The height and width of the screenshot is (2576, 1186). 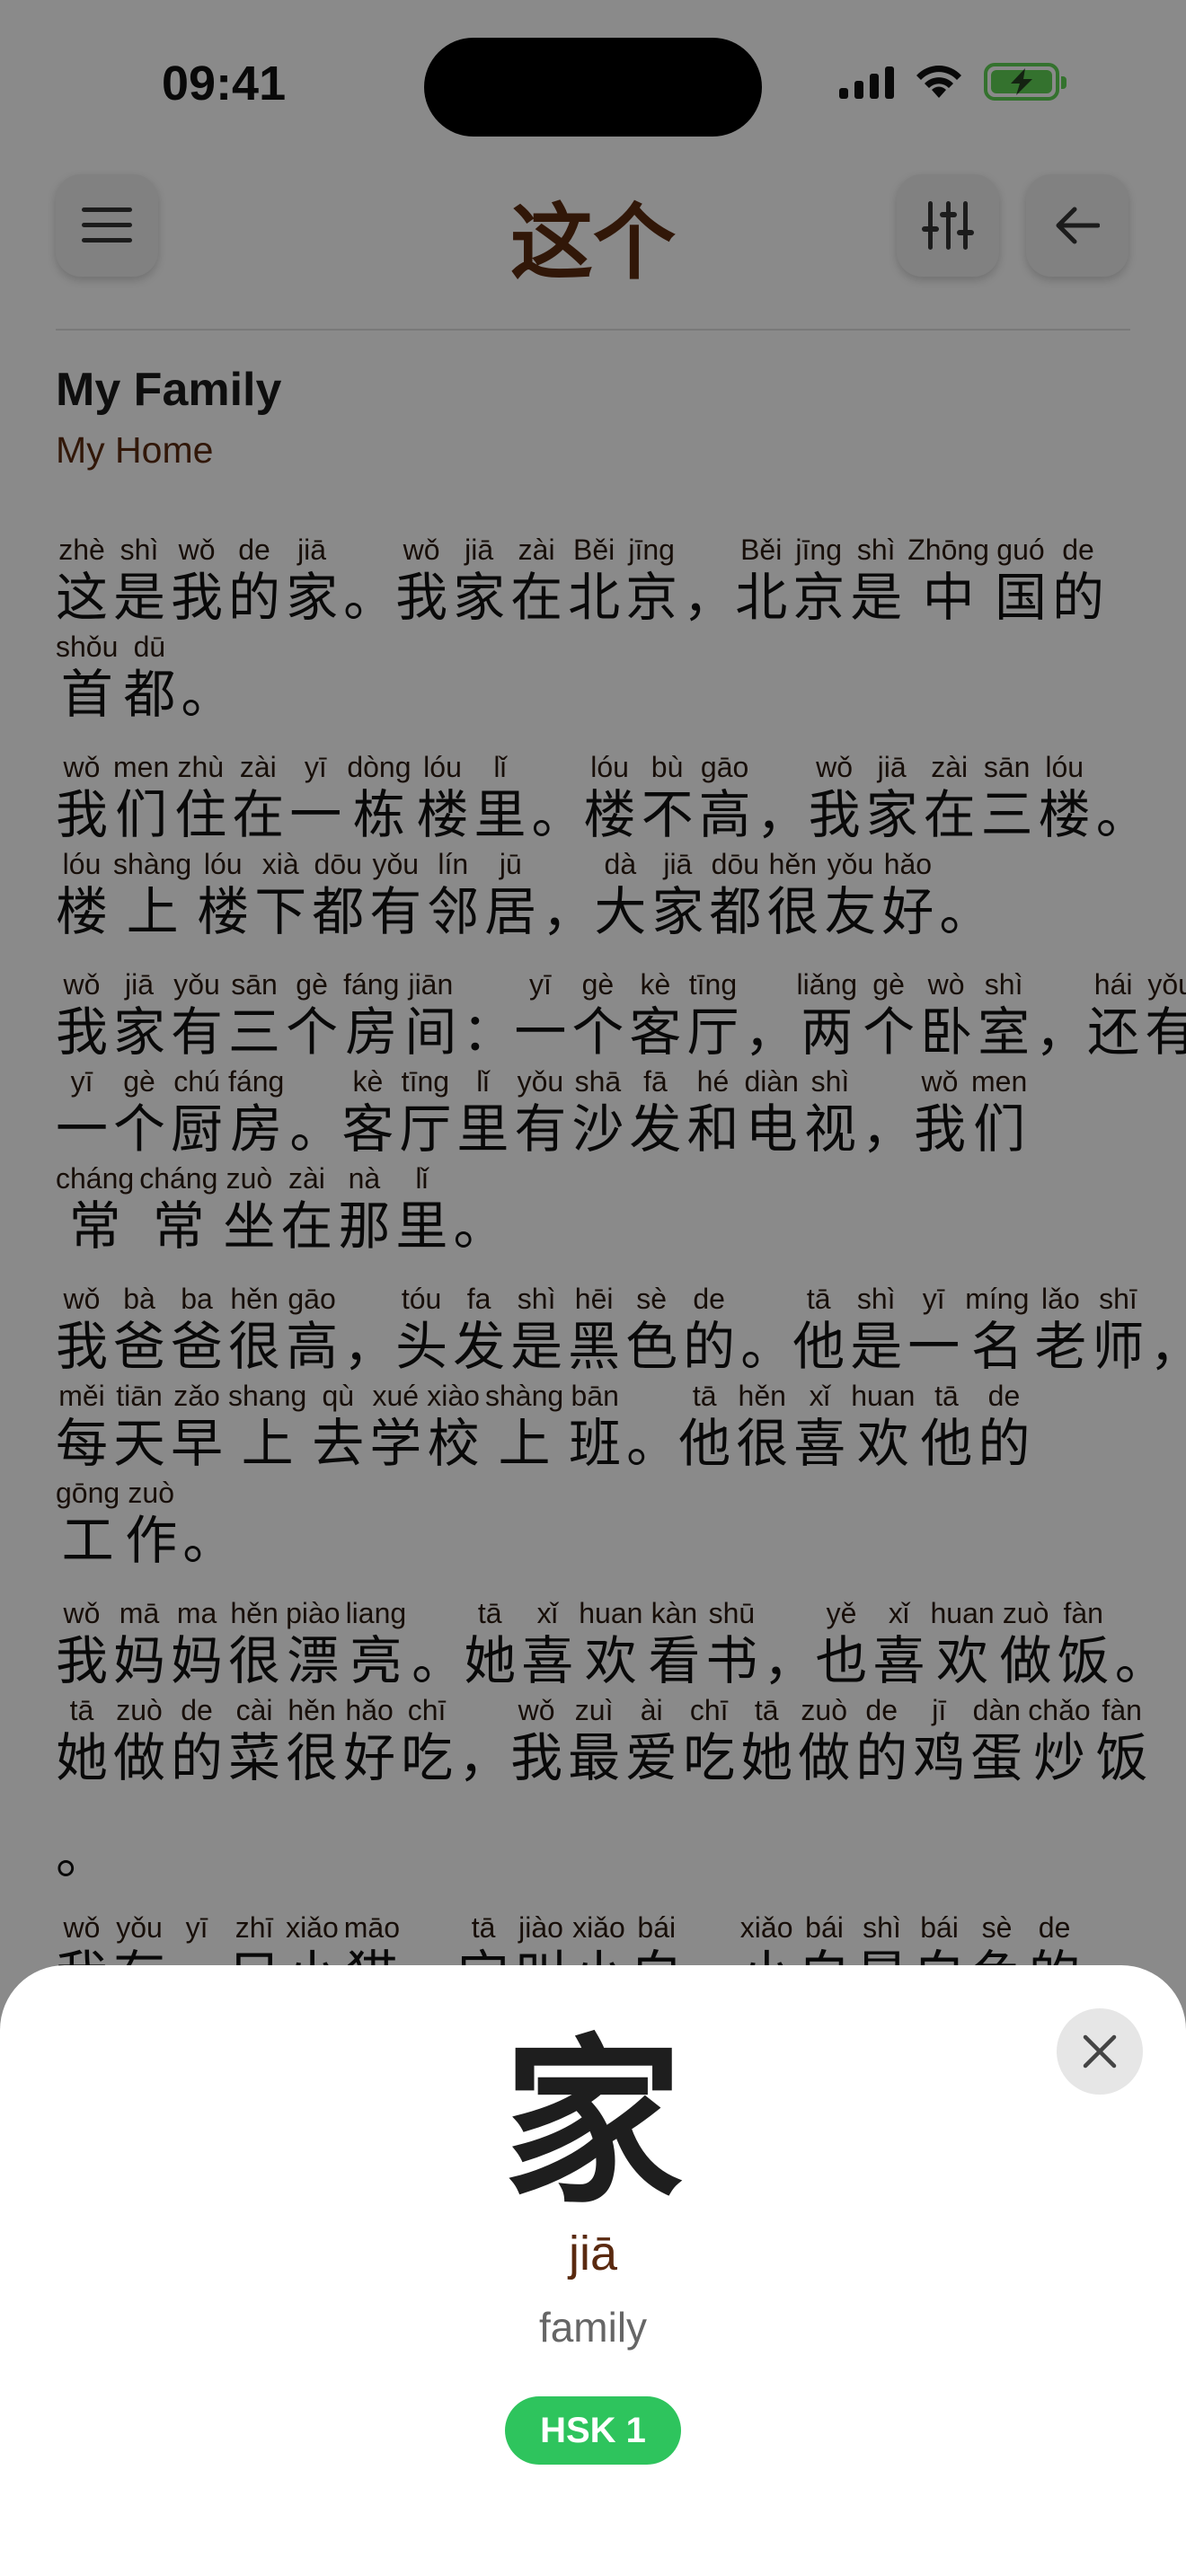 What do you see at coordinates (593, 2253) in the screenshot?
I see `word-pinyin: jiā` at bounding box center [593, 2253].